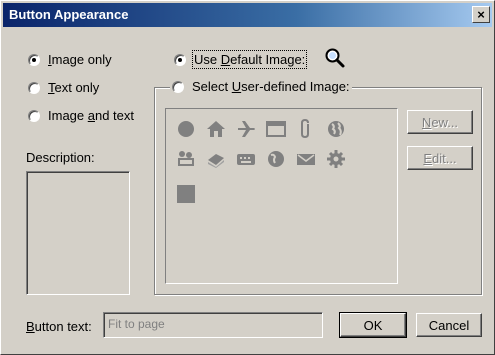 The image size is (495, 355). What do you see at coordinates (249, 59) in the screenshot?
I see `radio-label: Use Default Image:` at bounding box center [249, 59].